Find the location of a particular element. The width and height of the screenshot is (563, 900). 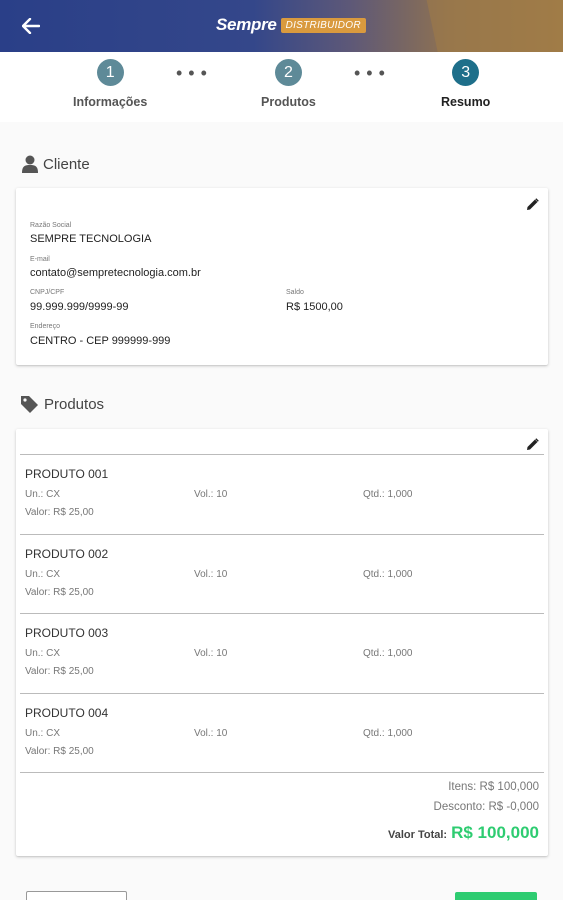

step-informacoes: 1 Informações is located at coordinates (110, 84).